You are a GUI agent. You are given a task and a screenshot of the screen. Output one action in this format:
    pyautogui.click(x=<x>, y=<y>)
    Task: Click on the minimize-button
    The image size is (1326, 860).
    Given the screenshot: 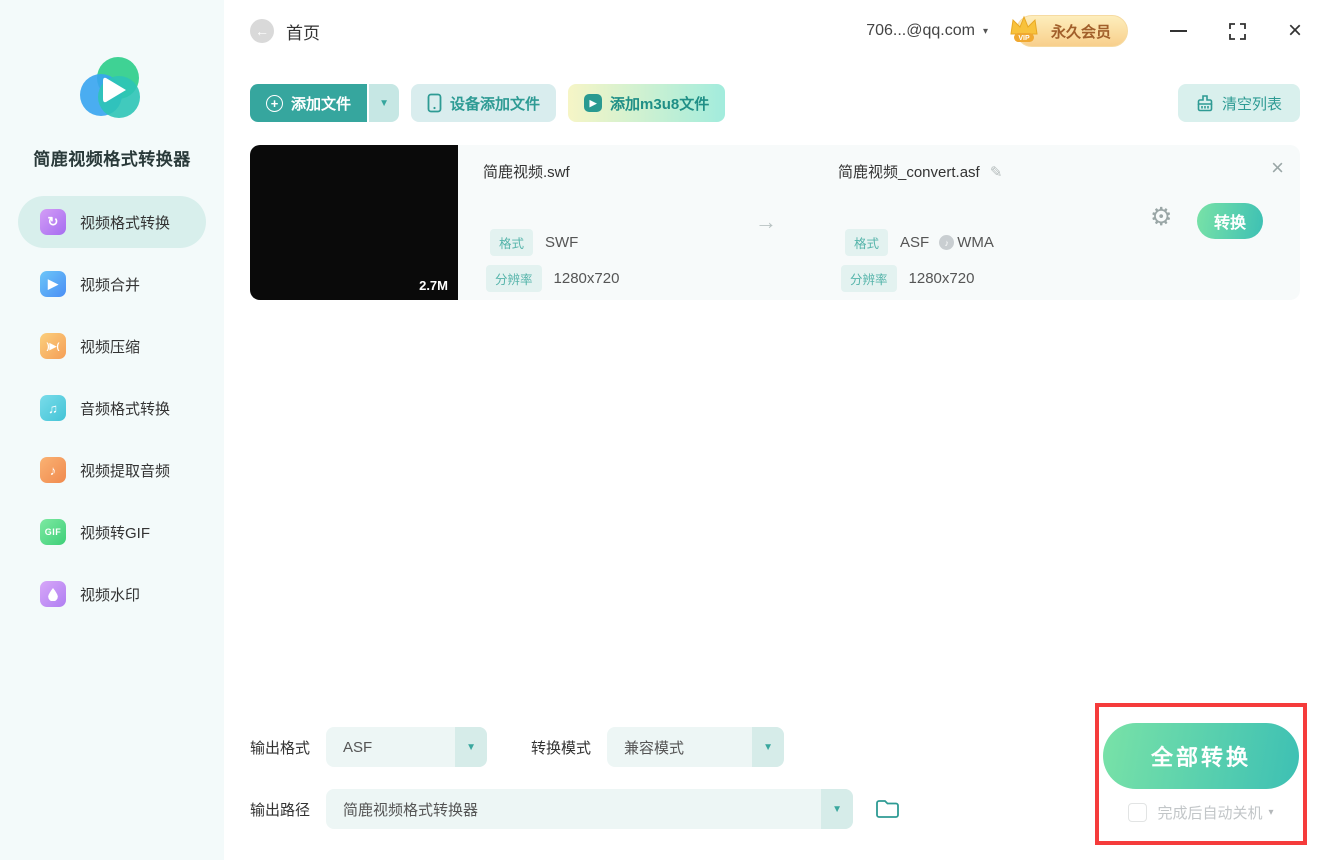 What is the action you would take?
    pyautogui.click(x=1178, y=31)
    